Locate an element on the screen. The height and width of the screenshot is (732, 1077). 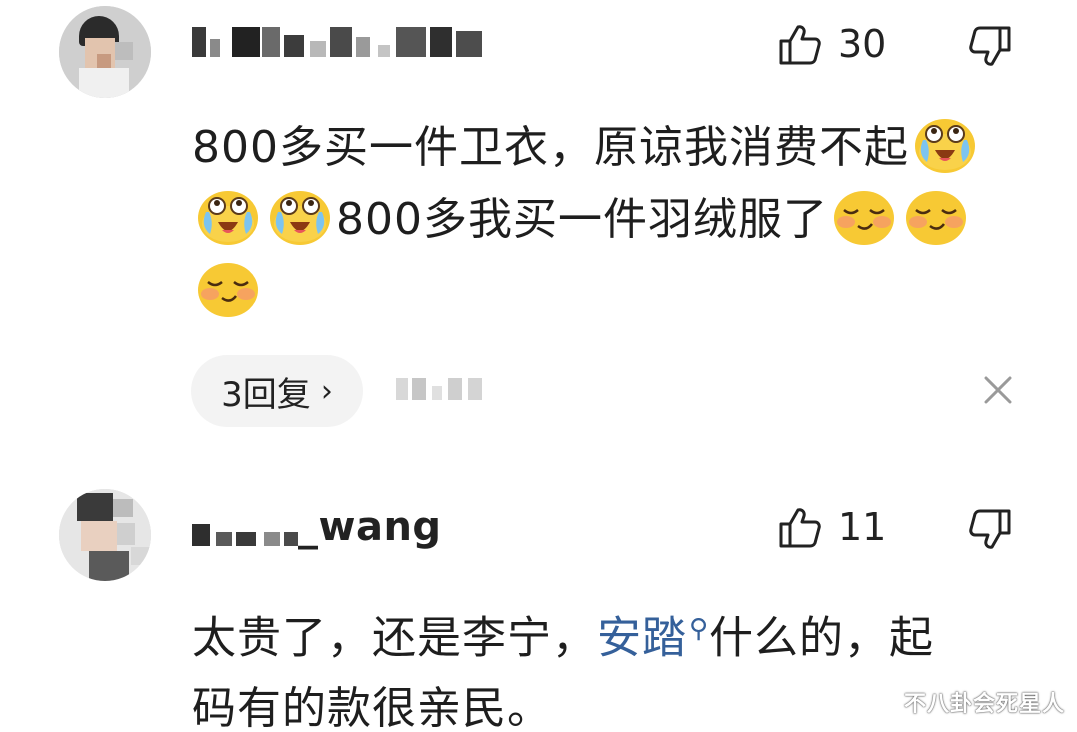
like-group: 30 is located at coordinates (832, 44).